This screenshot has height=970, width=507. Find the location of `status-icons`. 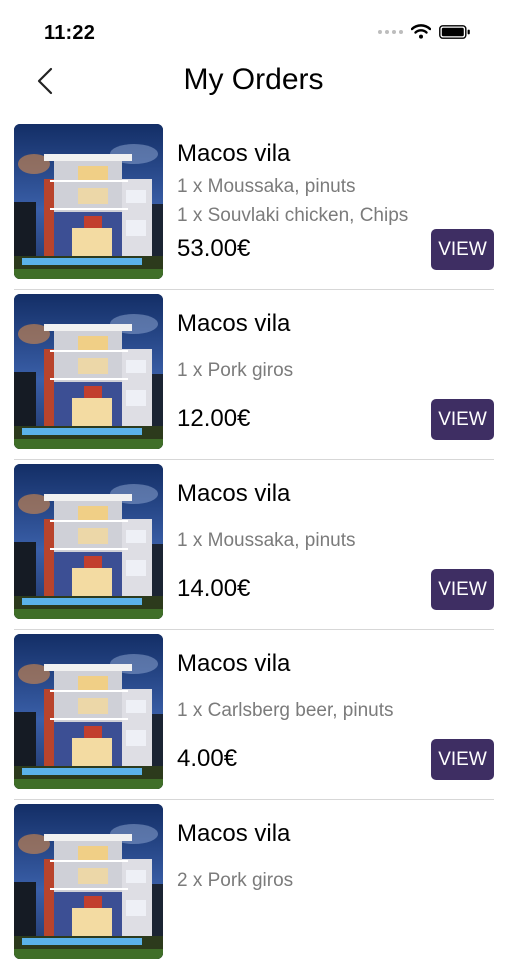

status-icons is located at coordinates (424, 31).